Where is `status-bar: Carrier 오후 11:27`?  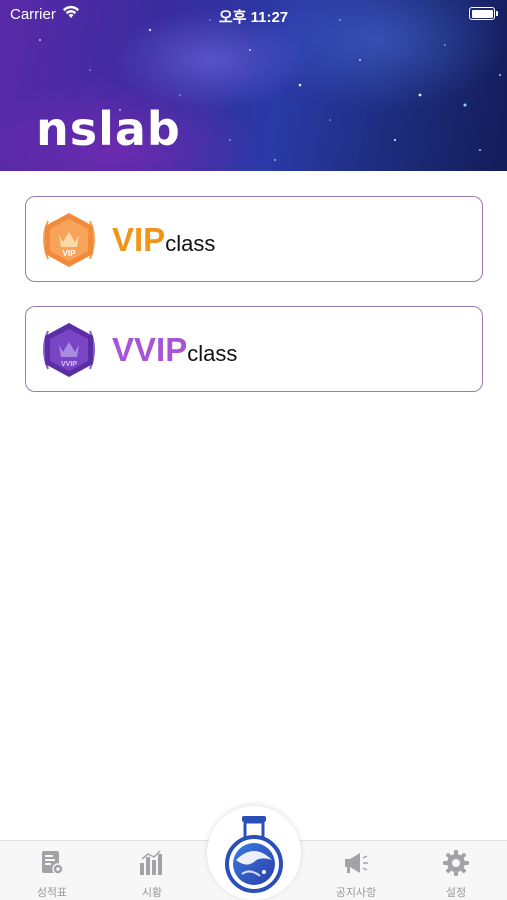 status-bar: Carrier 오후 11:27 is located at coordinates (253, 14).